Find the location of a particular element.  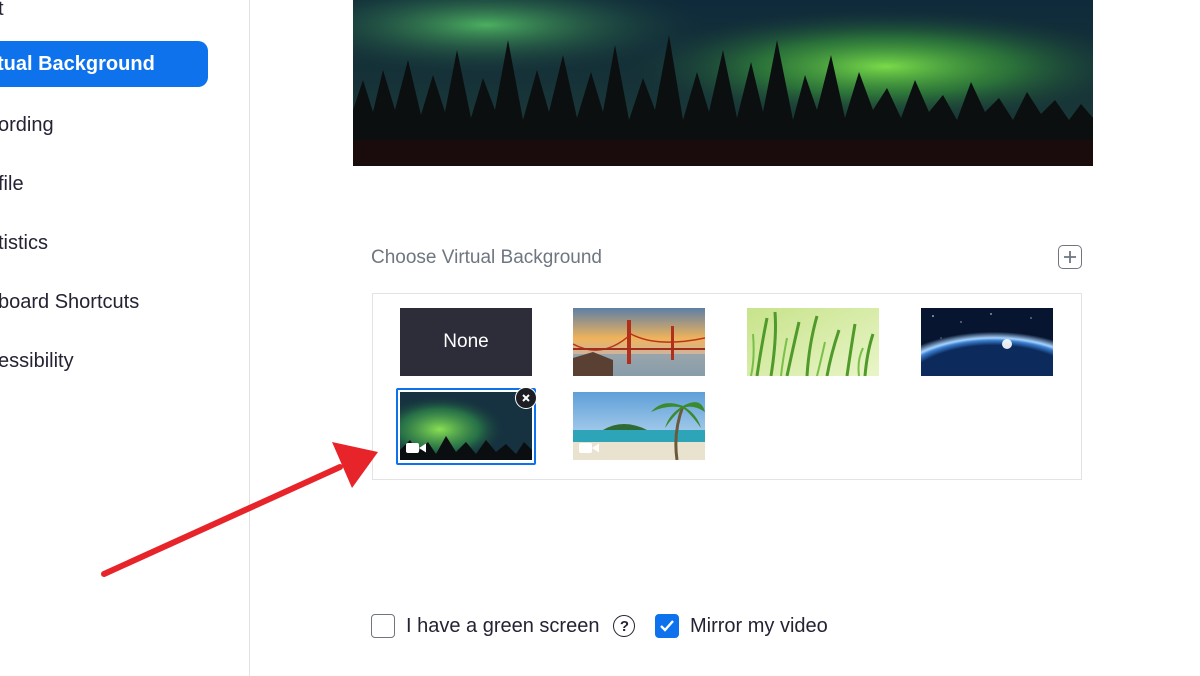

background-golden-gate is located at coordinates (639, 342).